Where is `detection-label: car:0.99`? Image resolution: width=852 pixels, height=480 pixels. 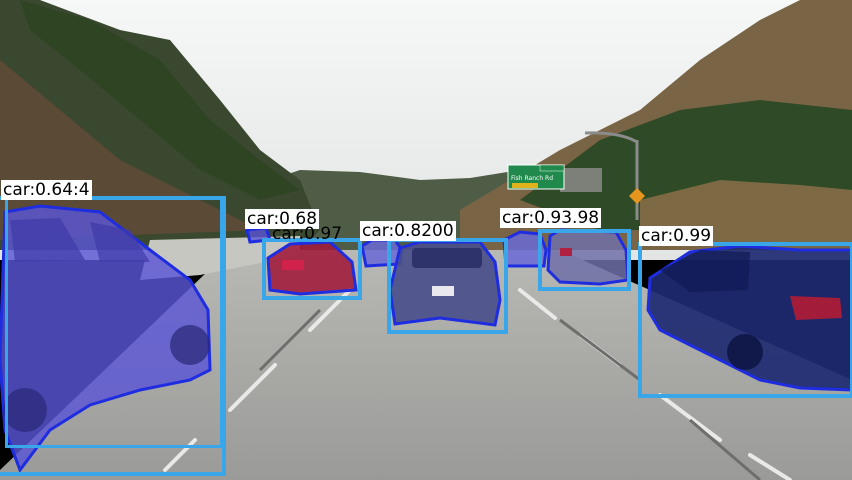 detection-label: car:0.99 is located at coordinates (676, 236).